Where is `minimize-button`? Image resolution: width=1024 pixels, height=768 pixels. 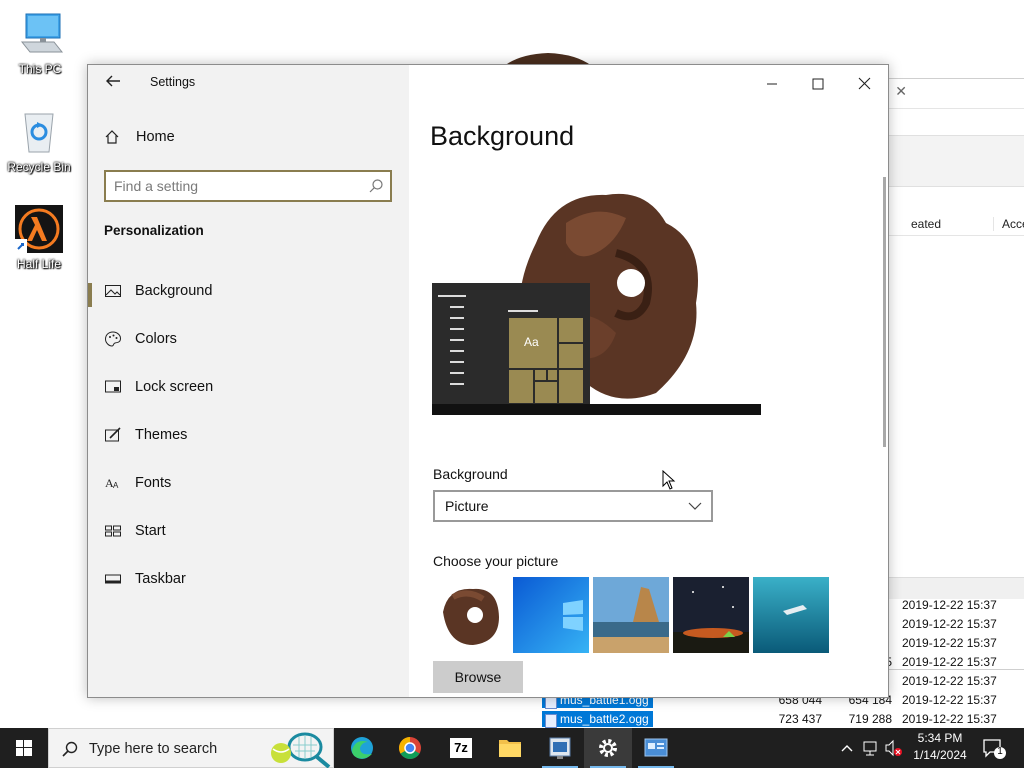 minimize-button is located at coordinates (772, 84).